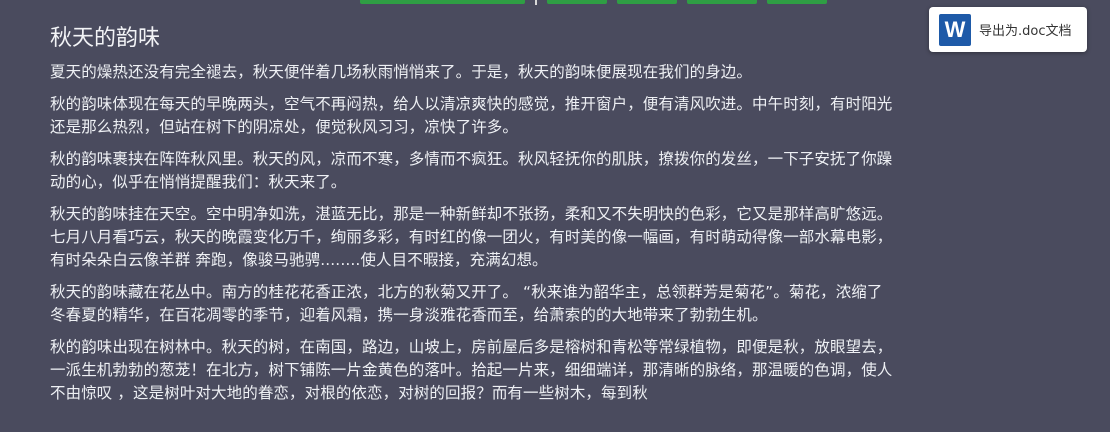  What do you see at coordinates (1025, 31) in the screenshot?
I see `export-doc-label: 导出为.doc文档` at bounding box center [1025, 31].